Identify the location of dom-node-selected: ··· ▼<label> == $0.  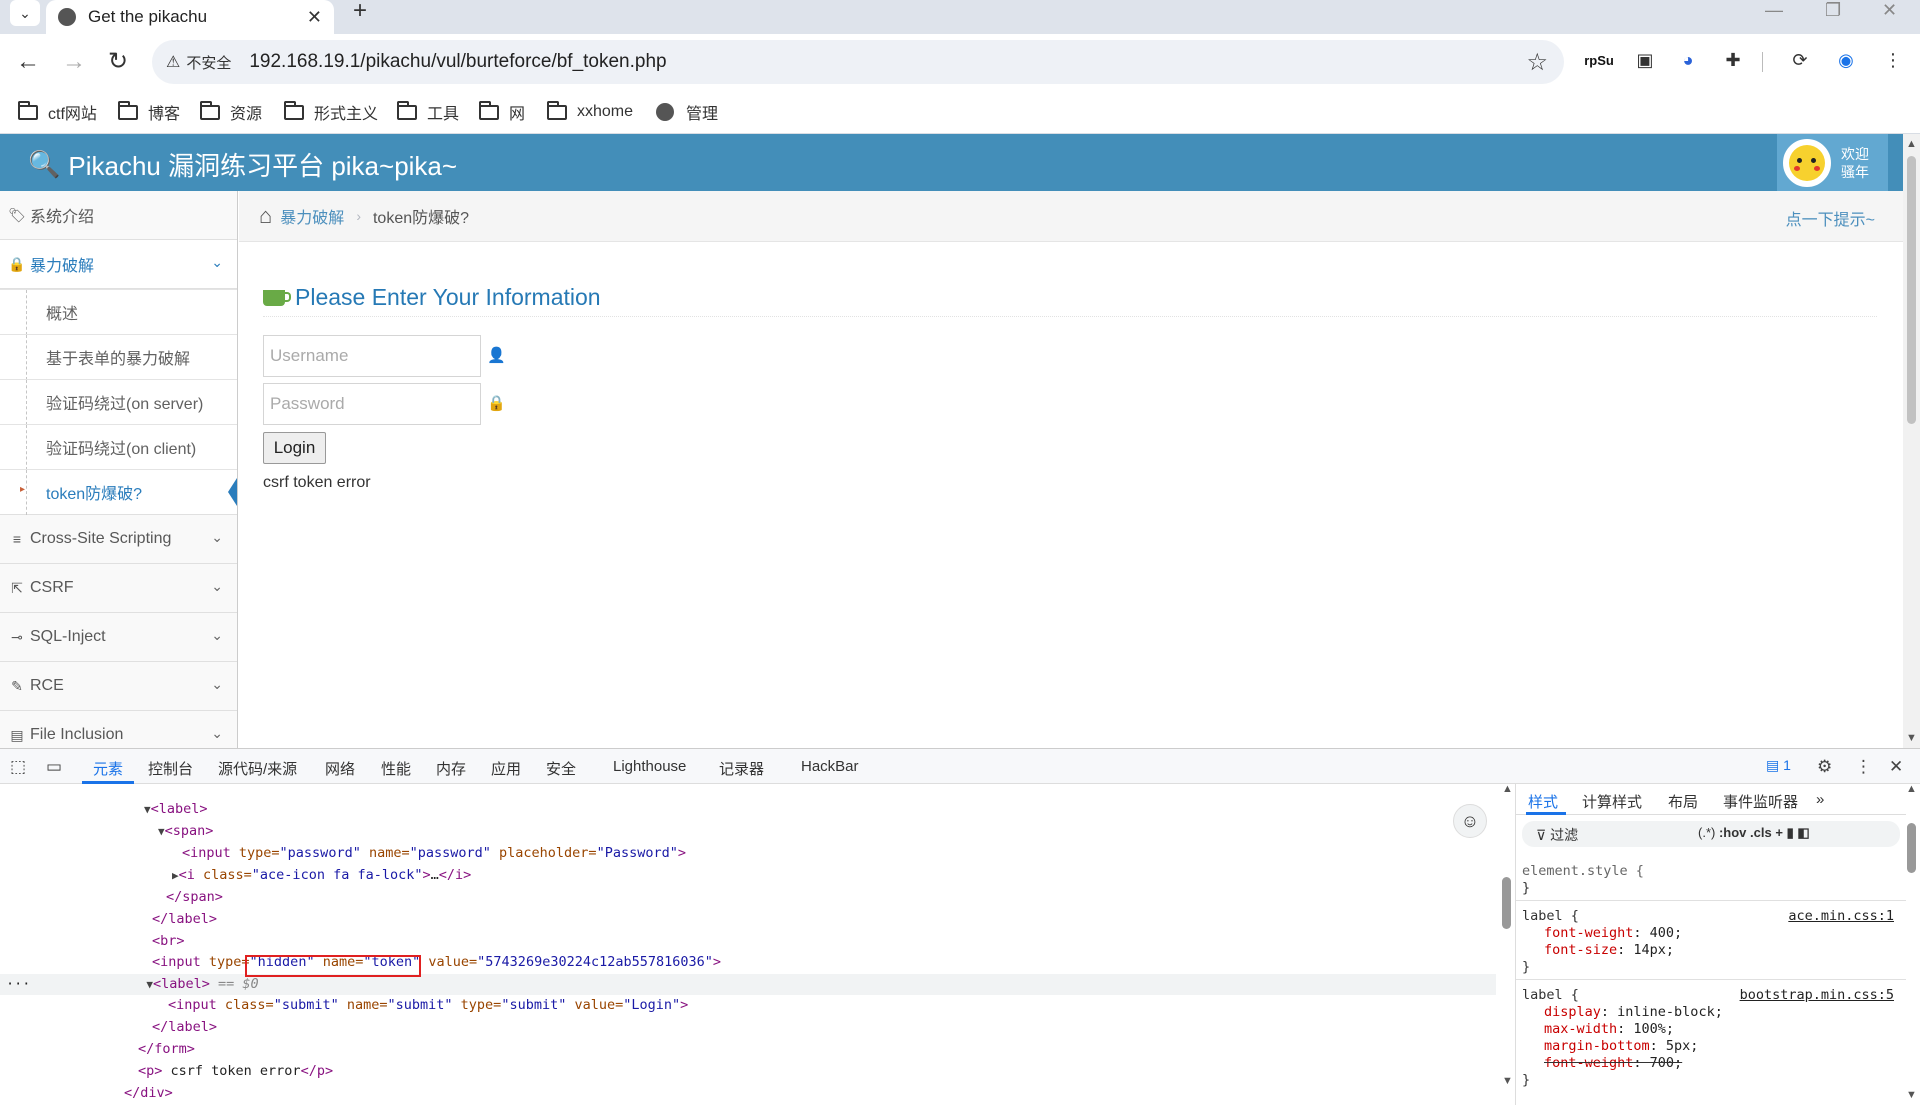
(748, 984).